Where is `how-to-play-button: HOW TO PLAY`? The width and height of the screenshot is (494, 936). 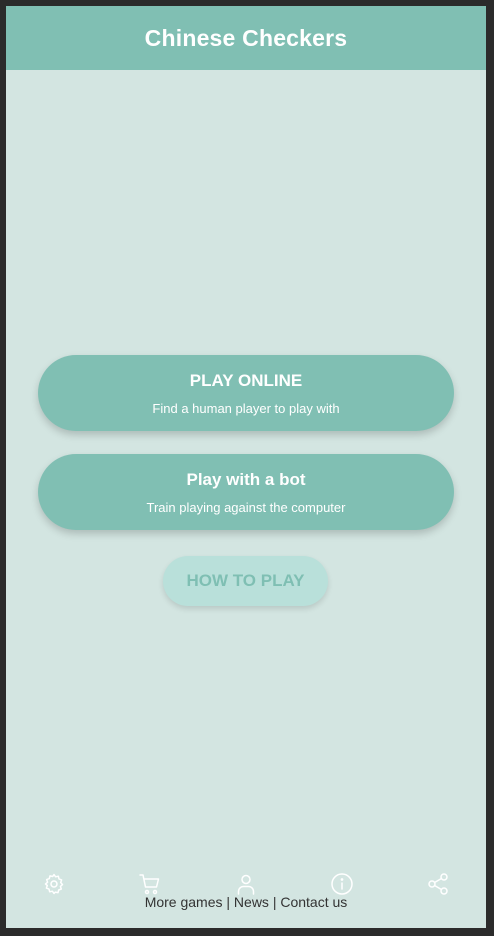
how-to-play-button: HOW TO PLAY is located at coordinates (245, 581).